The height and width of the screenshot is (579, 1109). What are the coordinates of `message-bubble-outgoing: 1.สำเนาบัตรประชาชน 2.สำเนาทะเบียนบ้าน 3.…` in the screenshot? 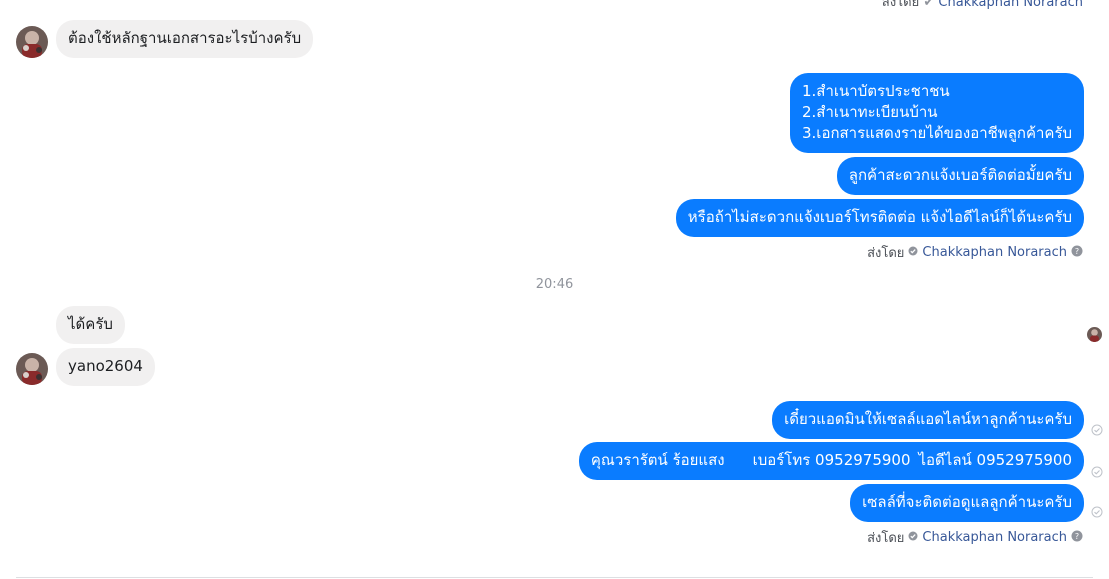 It's located at (937, 113).